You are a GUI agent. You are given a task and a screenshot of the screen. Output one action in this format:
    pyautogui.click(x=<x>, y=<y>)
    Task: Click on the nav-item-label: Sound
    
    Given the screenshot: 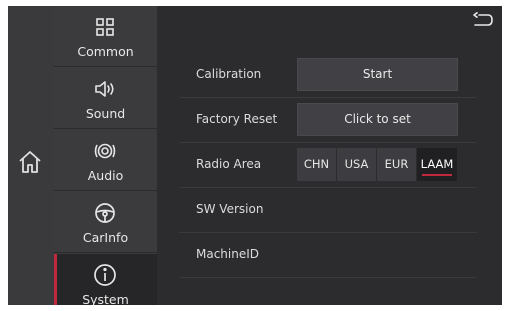 What is the action you would take?
    pyautogui.click(x=105, y=113)
    